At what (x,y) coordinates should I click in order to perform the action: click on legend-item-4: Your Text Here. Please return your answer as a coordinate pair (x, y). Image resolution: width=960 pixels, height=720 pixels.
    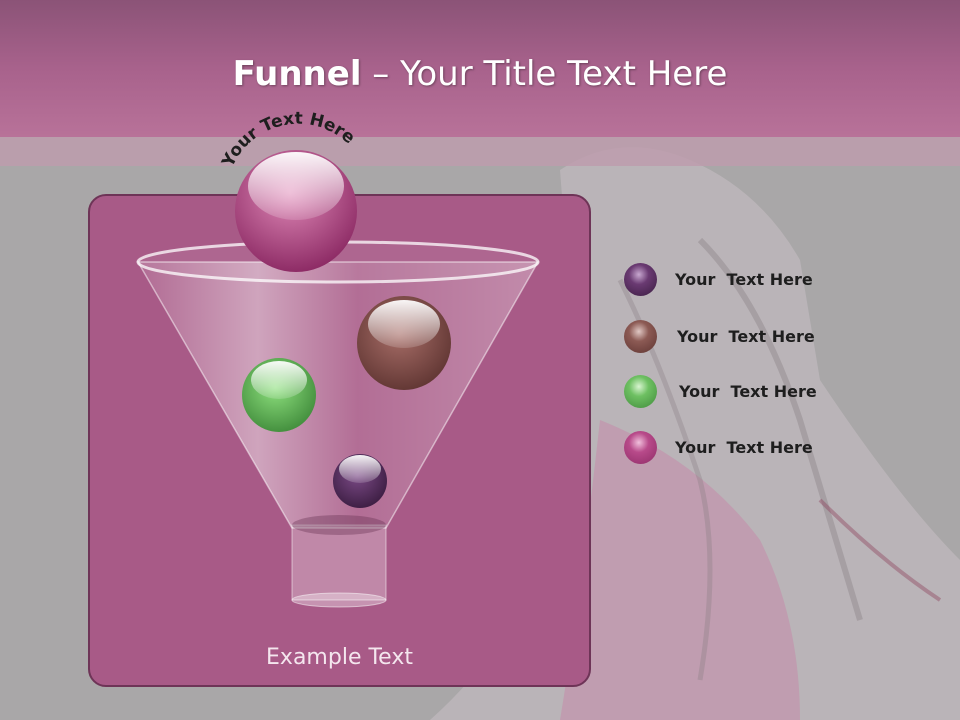
    Looking at the image, I should click on (718, 447).